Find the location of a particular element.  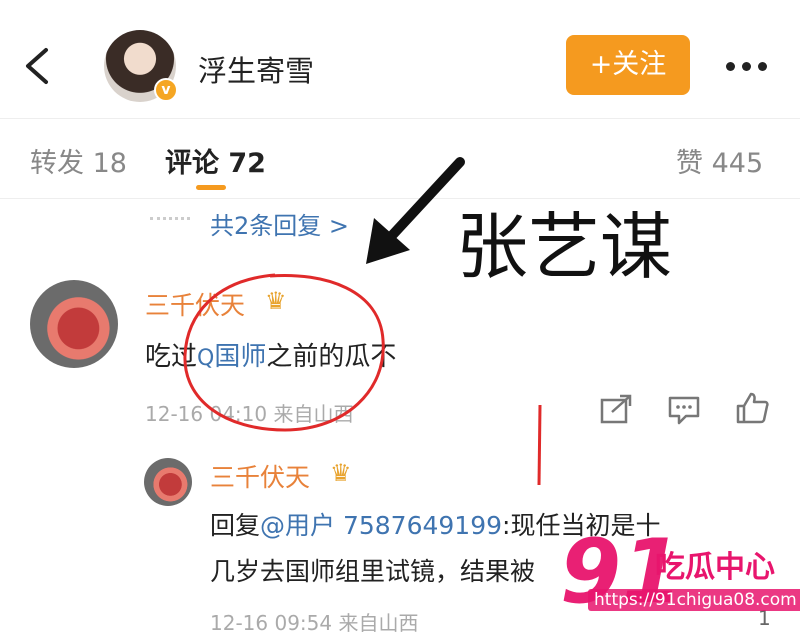

watermark-url: https://91chigua08.com is located at coordinates (694, 600).